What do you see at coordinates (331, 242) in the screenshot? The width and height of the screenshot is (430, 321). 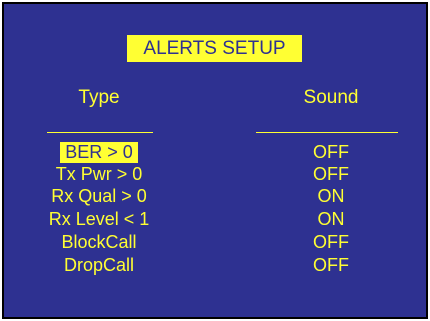 I see `alert-sound-blockcall: OFF` at bounding box center [331, 242].